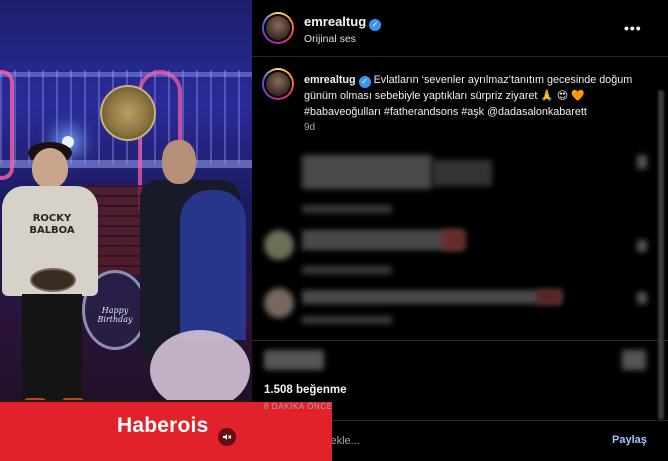 The image size is (668, 461). What do you see at coordinates (460, 56) in the screenshot?
I see `header-divider` at bounding box center [460, 56].